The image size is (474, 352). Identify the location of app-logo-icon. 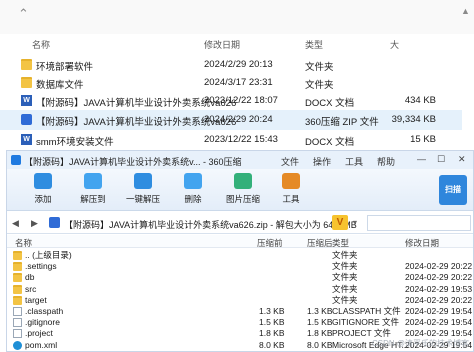
(16, 160).